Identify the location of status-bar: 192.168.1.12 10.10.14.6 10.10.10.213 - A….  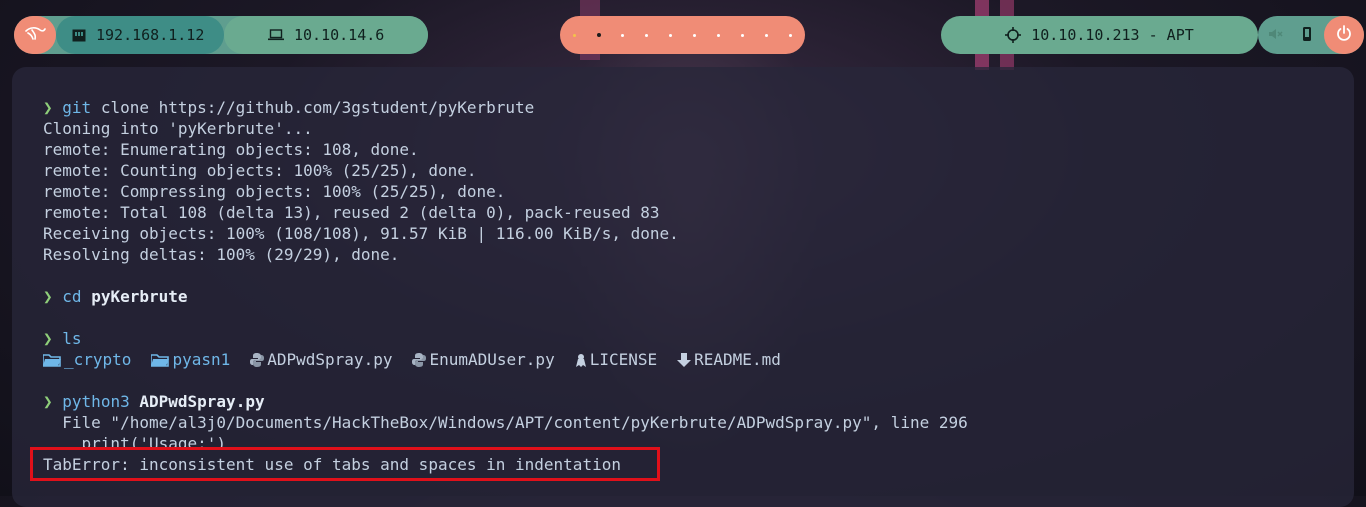
(683, 35).